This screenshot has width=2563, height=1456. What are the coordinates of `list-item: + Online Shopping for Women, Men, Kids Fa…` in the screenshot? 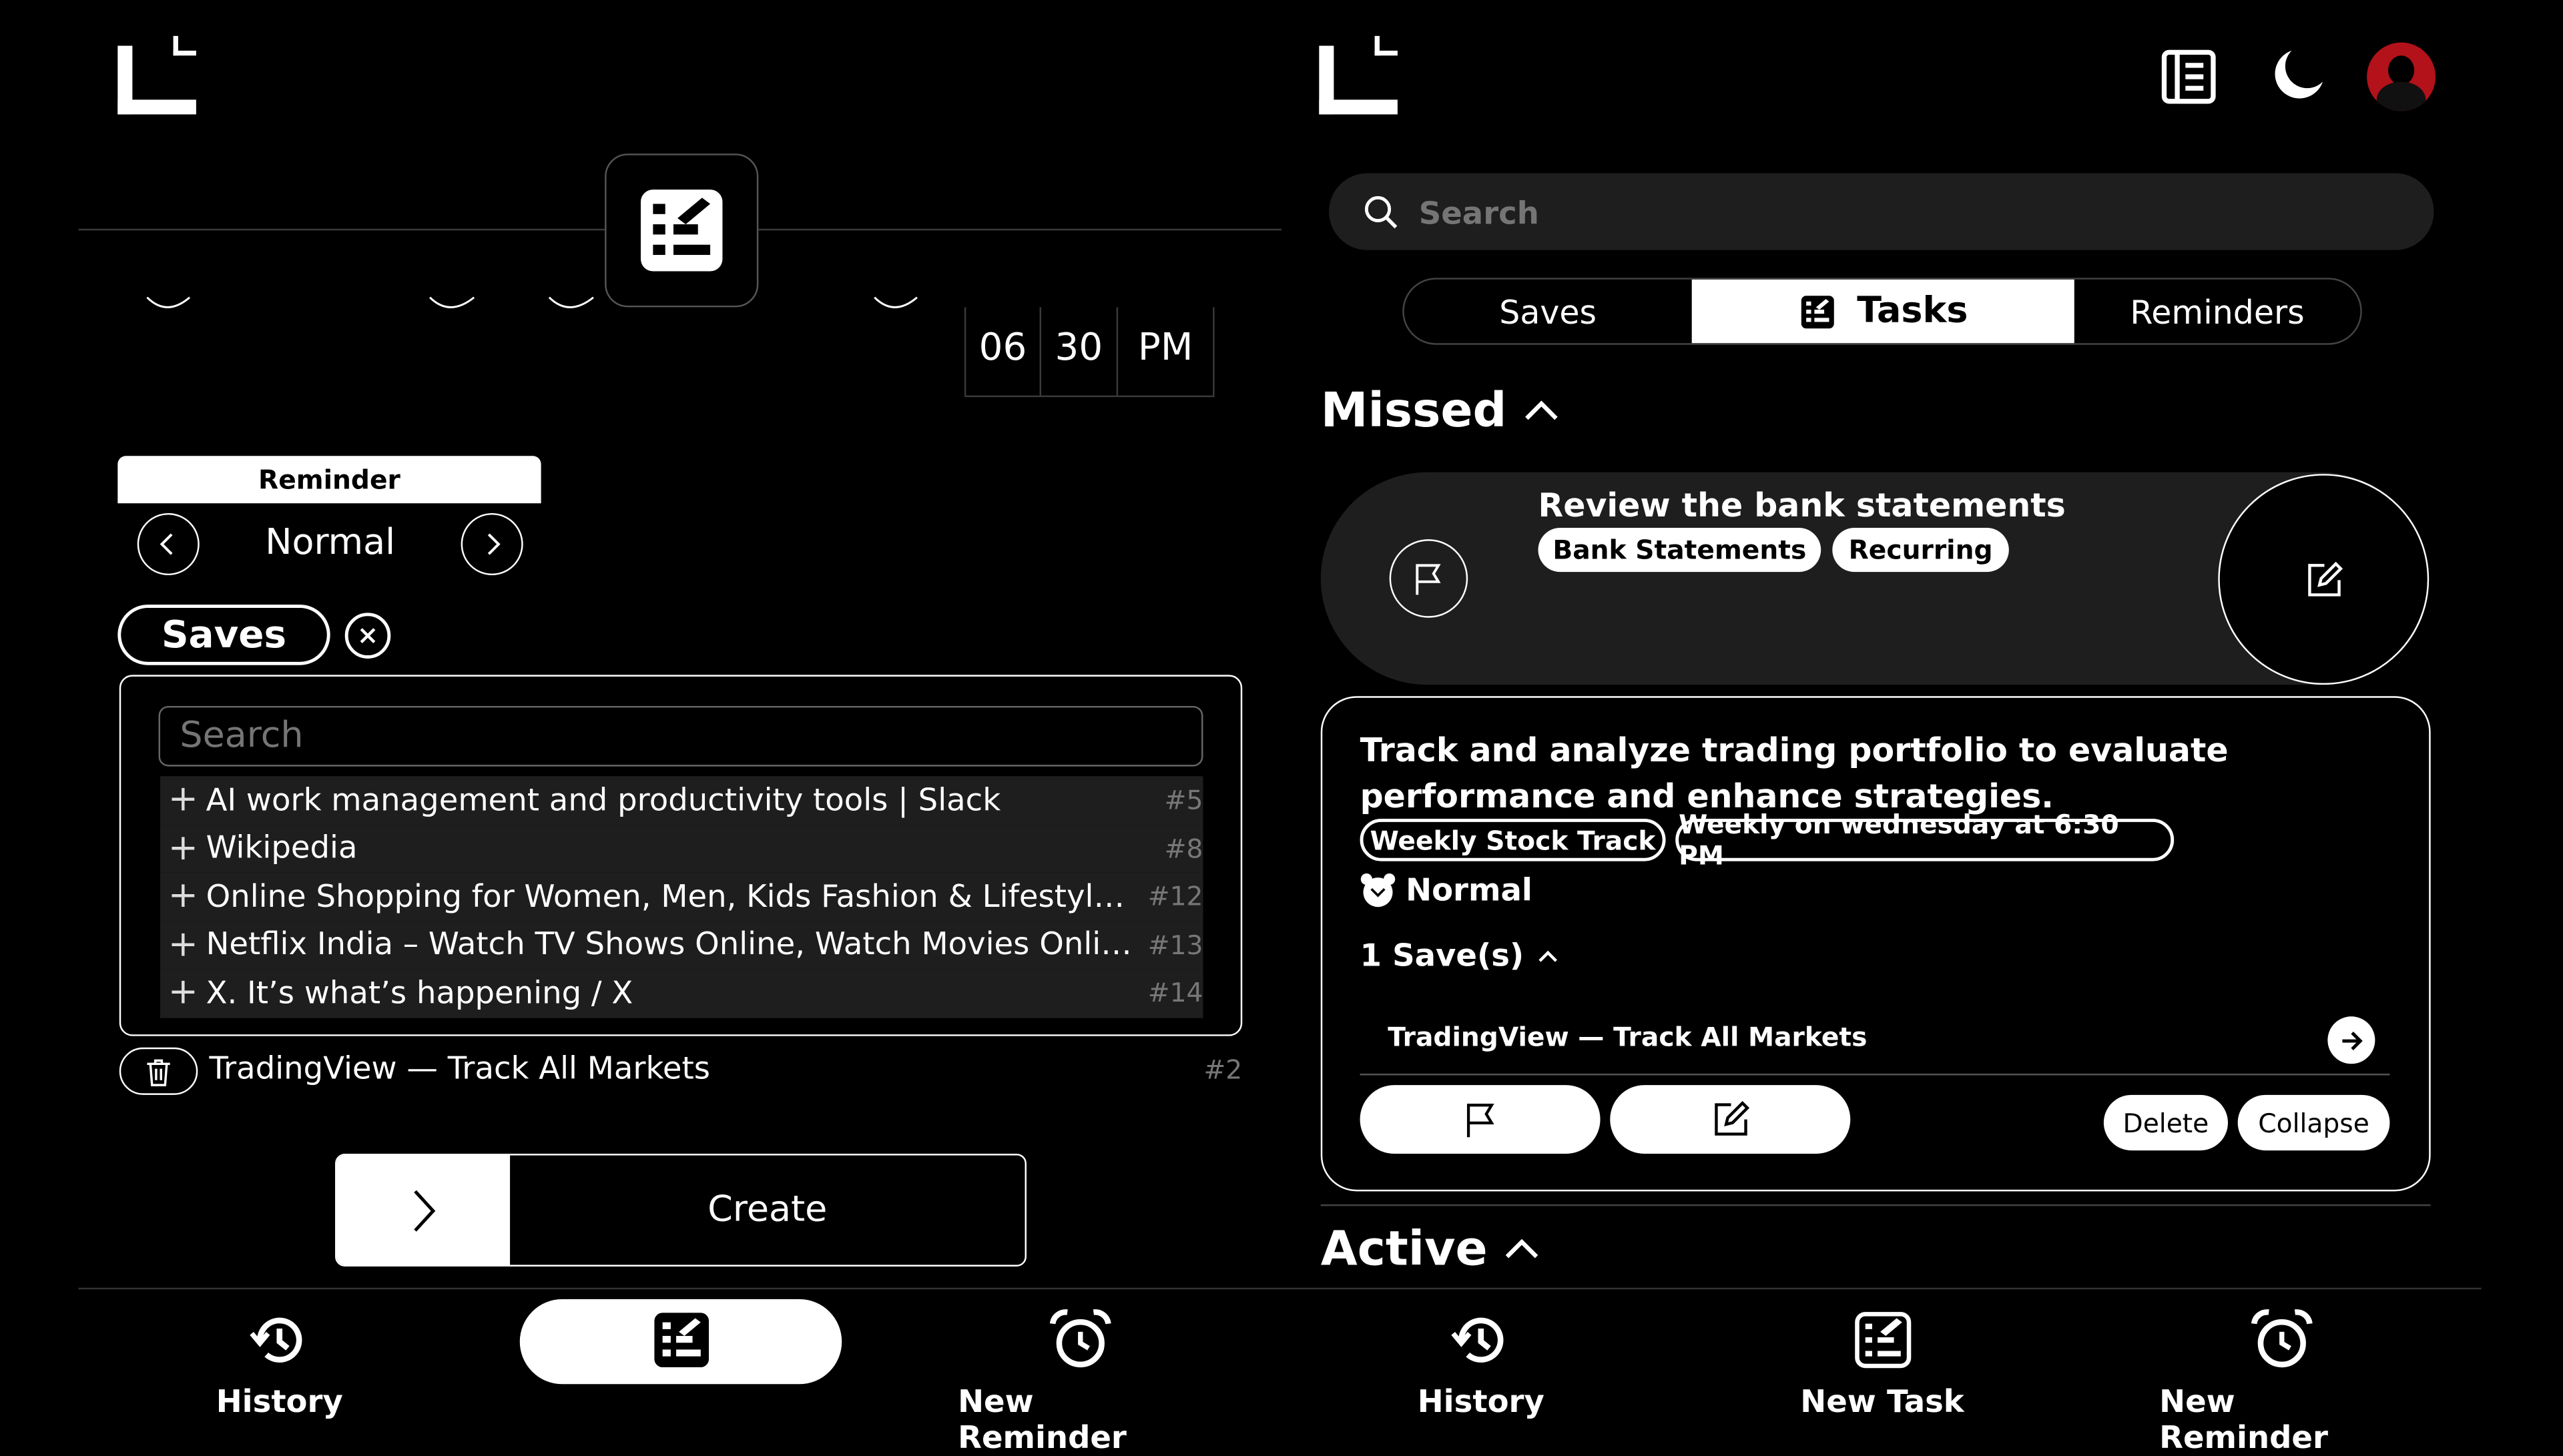 It's located at (681, 897).